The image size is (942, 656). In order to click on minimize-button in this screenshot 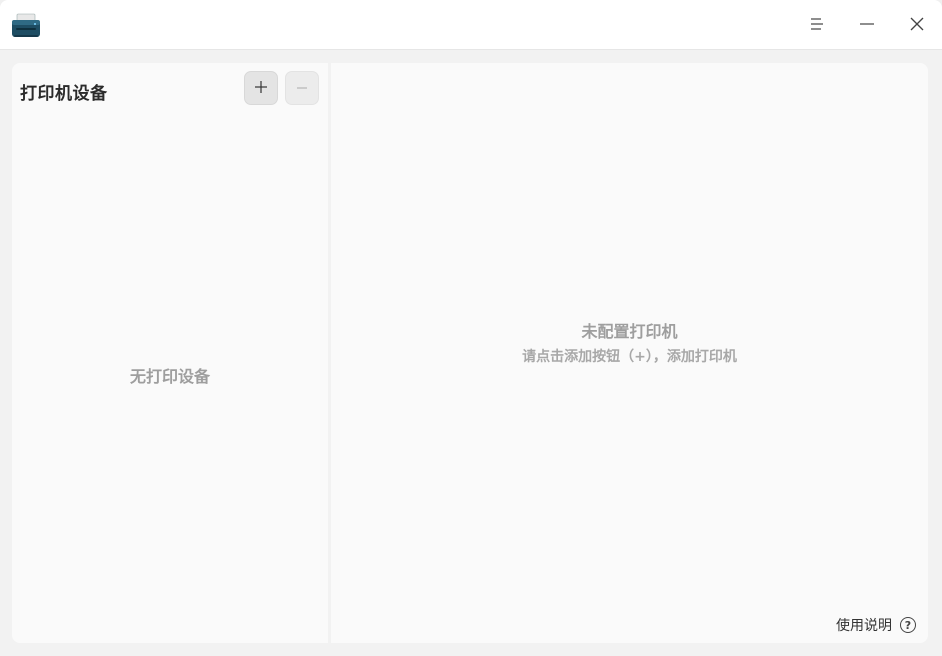, I will do `click(867, 25)`.